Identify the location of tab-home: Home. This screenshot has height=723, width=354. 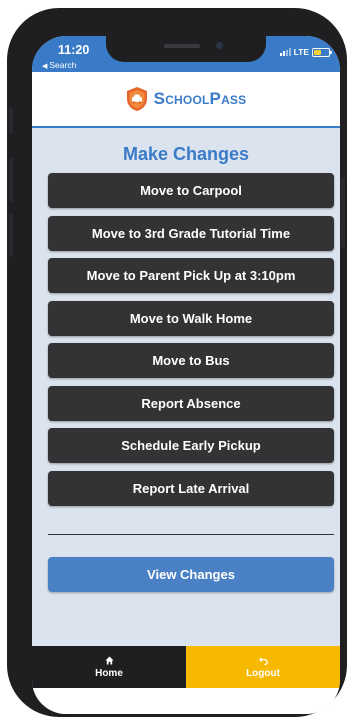
(109, 667).